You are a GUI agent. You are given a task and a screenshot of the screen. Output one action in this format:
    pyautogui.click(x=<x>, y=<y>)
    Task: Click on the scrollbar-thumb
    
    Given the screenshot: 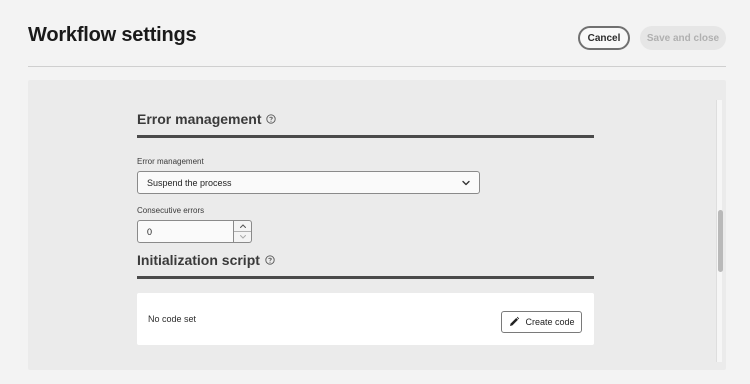 What is the action you would take?
    pyautogui.click(x=720, y=241)
    